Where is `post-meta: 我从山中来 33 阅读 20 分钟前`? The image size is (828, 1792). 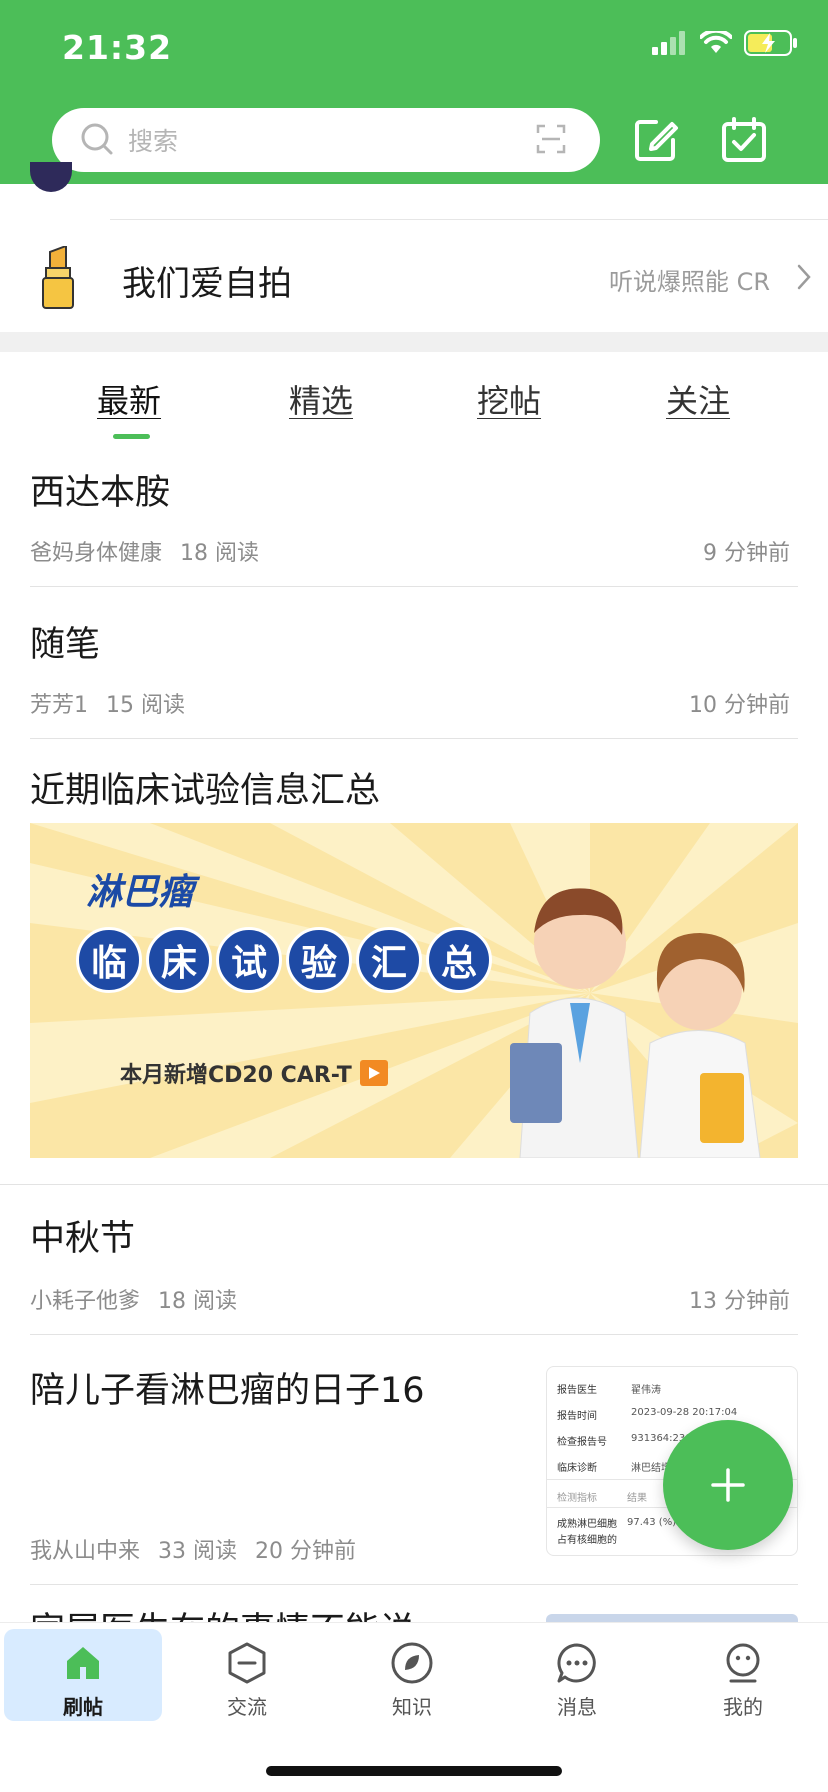 post-meta: 我从山中来 33 阅读 20 分钟前 is located at coordinates (202, 1549).